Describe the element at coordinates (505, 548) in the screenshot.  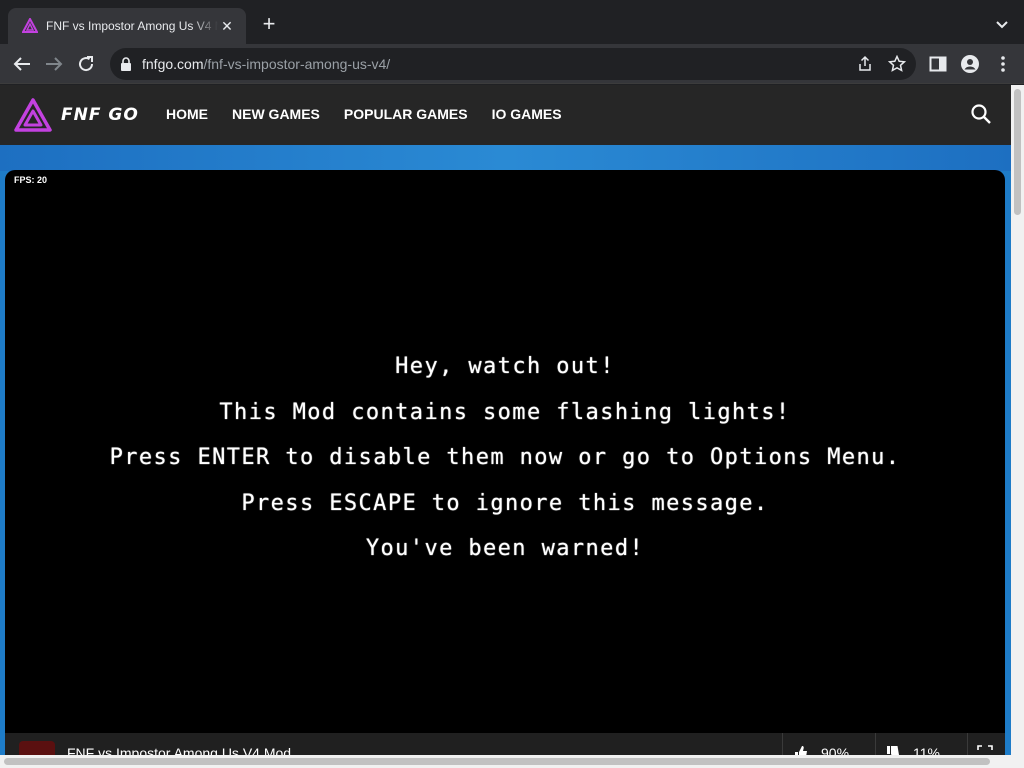
I see `warning-line: You've been warned!` at that location.